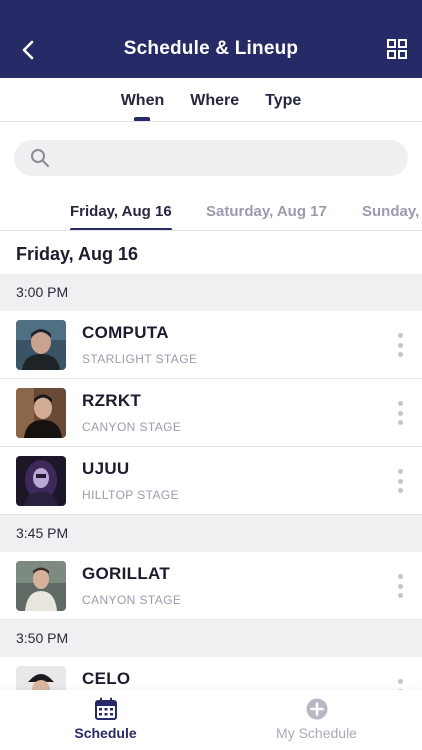 The width and height of the screenshot is (422, 750). Describe the element at coordinates (211, 533) in the screenshot. I see `time-slot-header: 3:45 PM` at that location.